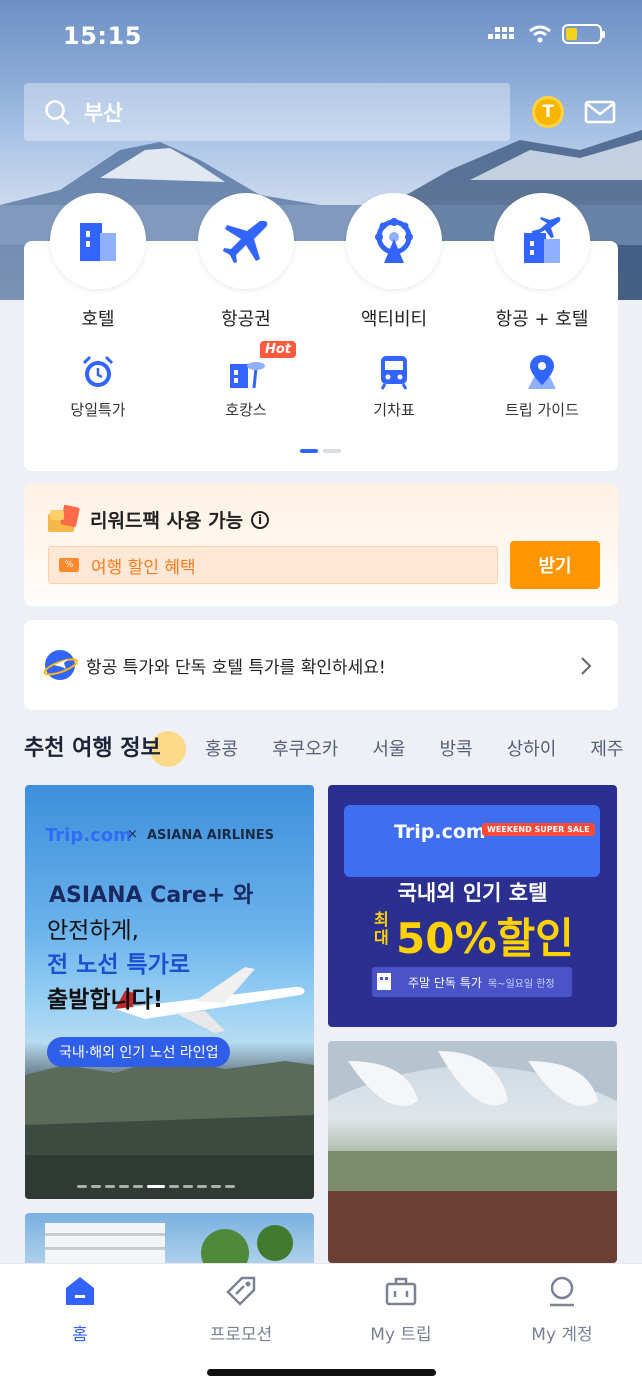 The image size is (642, 1389). I want to click on service-flight: 항공권, so click(246, 262).